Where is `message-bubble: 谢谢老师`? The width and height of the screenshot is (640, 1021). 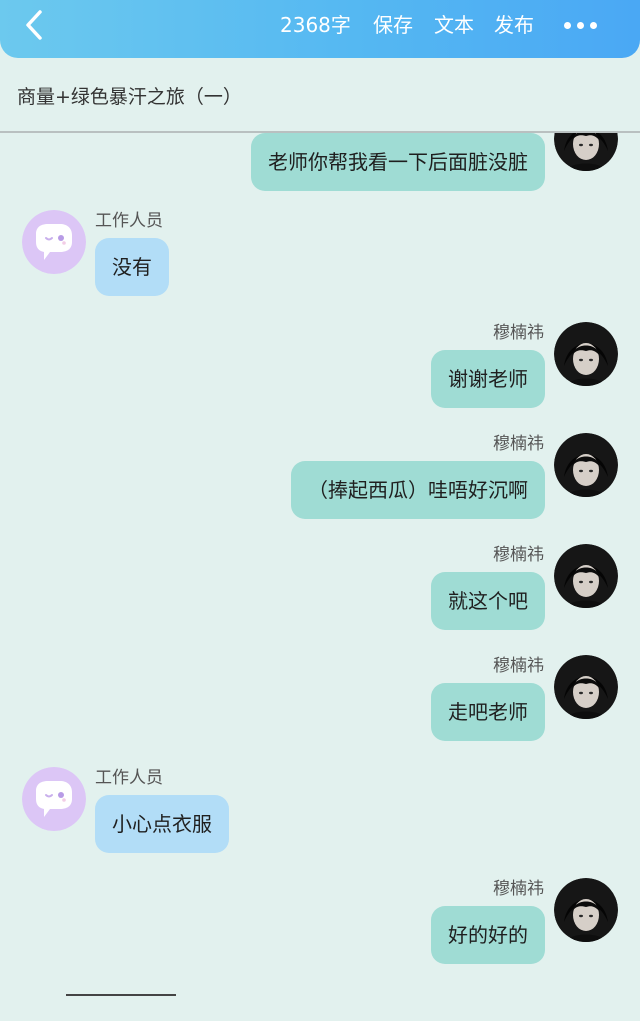 message-bubble: 谢谢老师 is located at coordinates (488, 379).